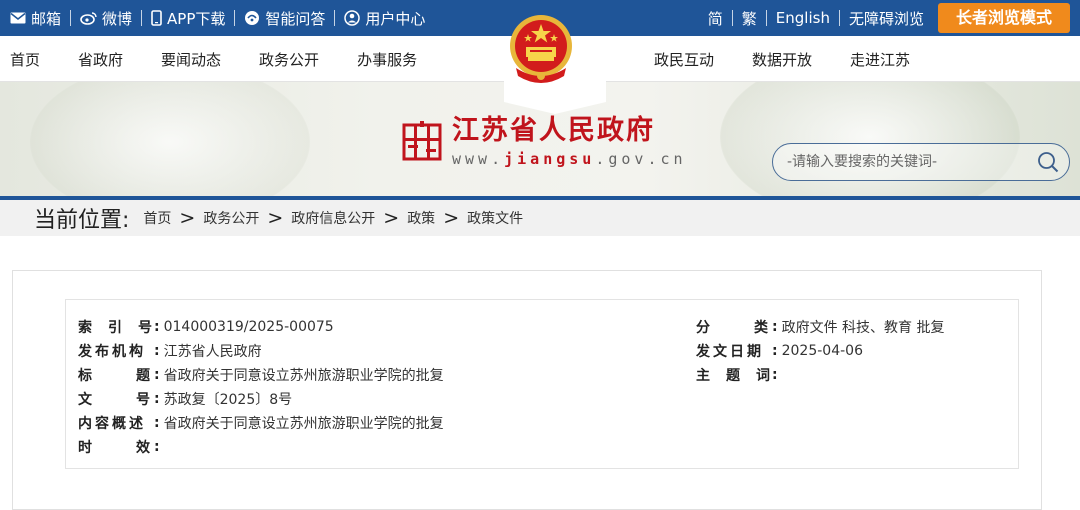  I want to click on user-center-link: 用户中心, so click(384, 18).